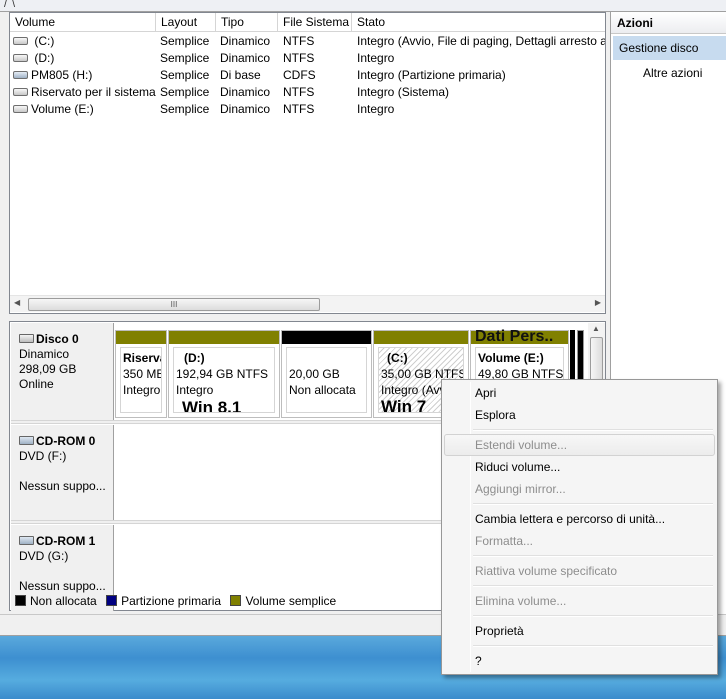  I want to click on partition-body: Riservato per il sistema 350 MB Integro, so click(141, 380).